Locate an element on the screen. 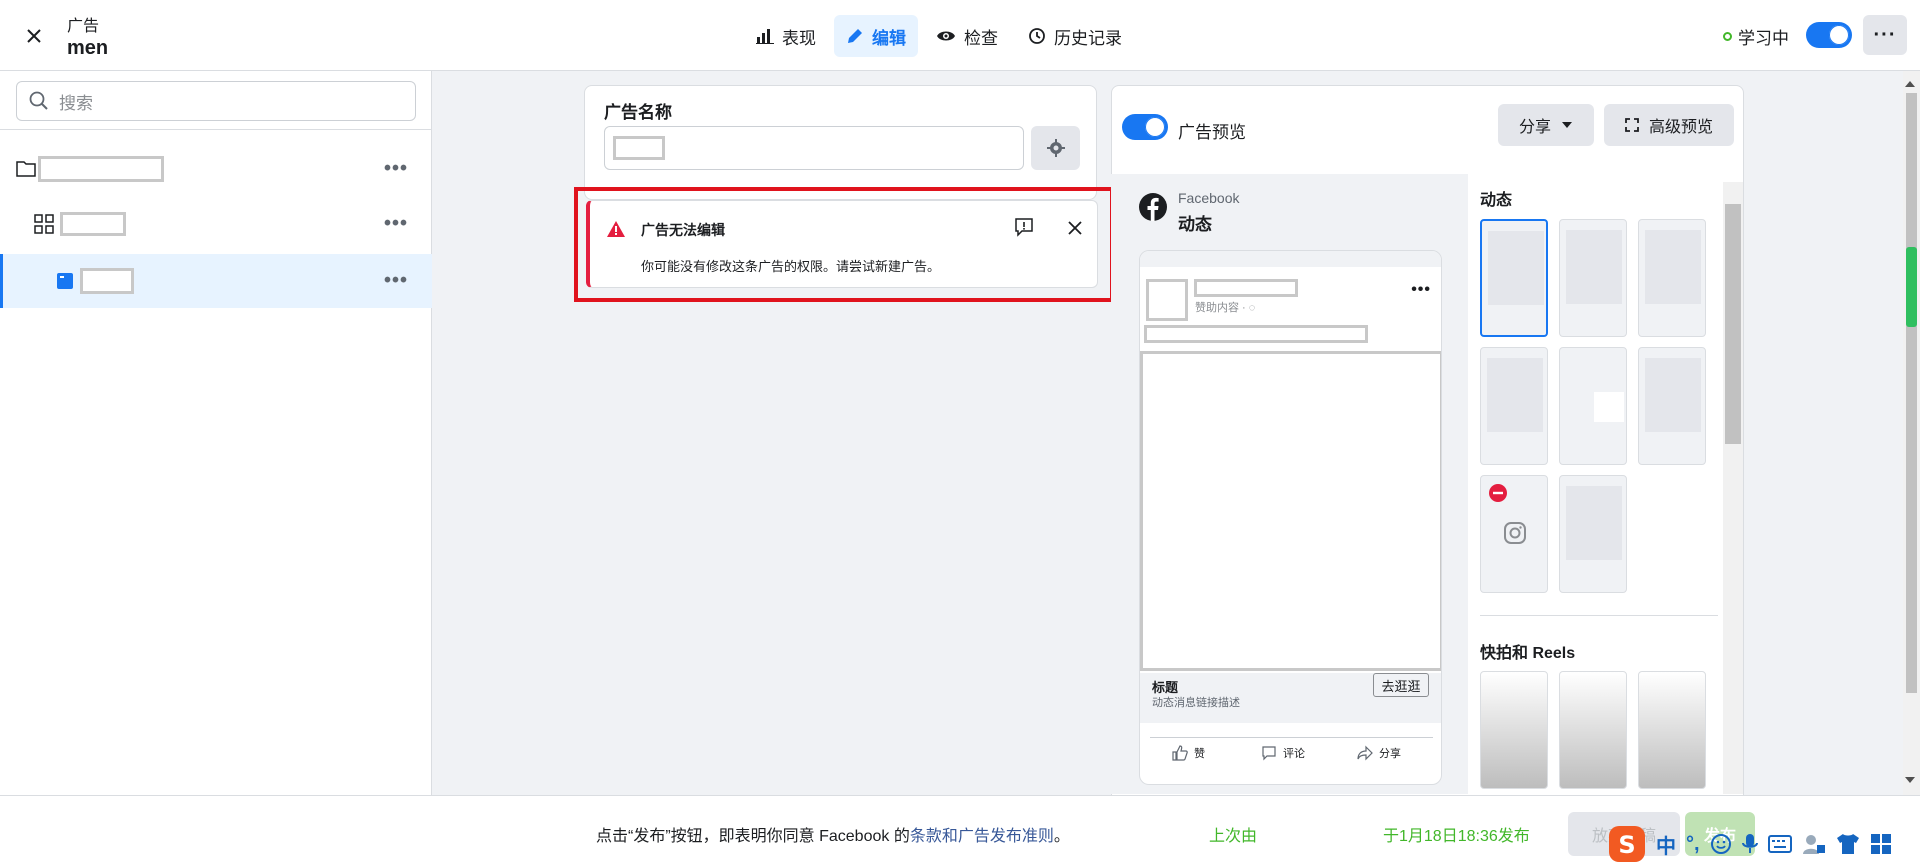 This screenshot has height=866, width=1920. share-button: 分享 is located at coordinates (1546, 125).